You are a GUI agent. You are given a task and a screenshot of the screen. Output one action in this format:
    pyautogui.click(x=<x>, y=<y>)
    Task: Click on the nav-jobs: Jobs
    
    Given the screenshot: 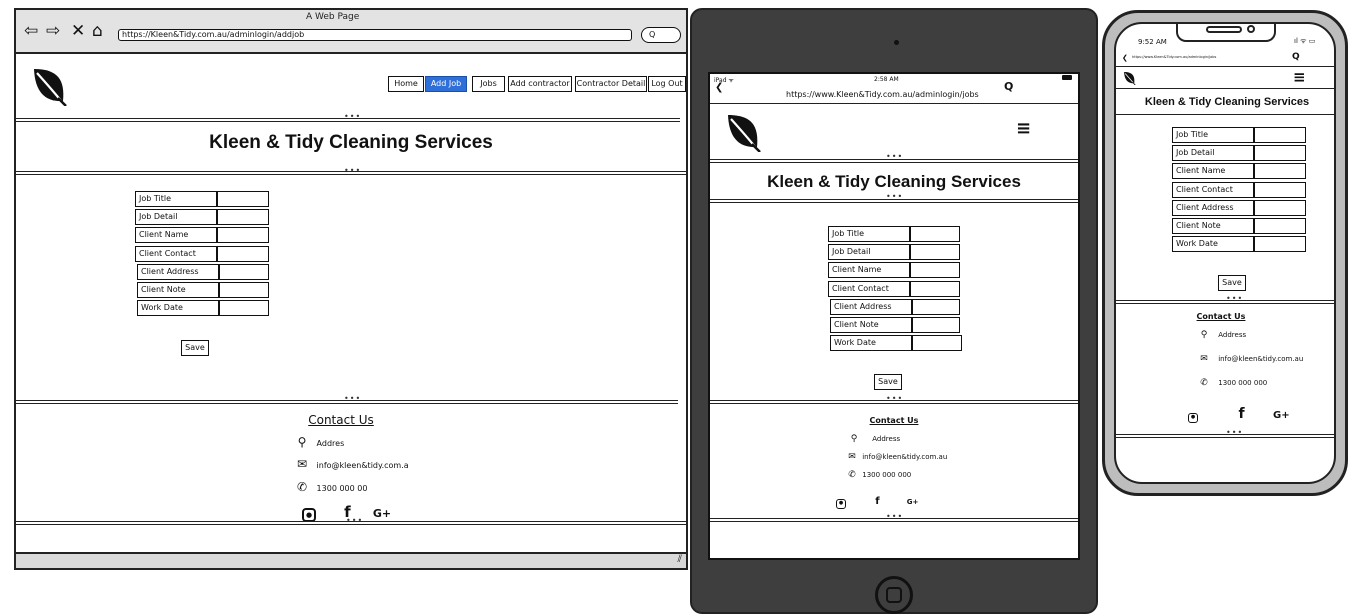 What is the action you would take?
    pyautogui.click(x=488, y=84)
    